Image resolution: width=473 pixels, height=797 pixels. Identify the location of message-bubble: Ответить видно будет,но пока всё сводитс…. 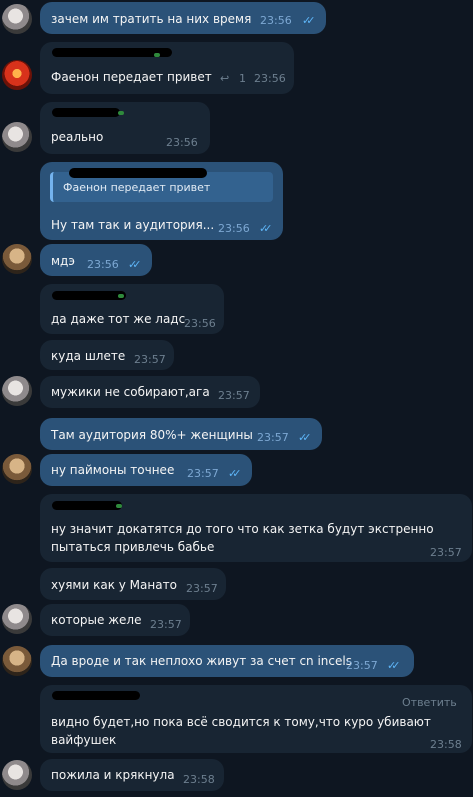
(256, 719).